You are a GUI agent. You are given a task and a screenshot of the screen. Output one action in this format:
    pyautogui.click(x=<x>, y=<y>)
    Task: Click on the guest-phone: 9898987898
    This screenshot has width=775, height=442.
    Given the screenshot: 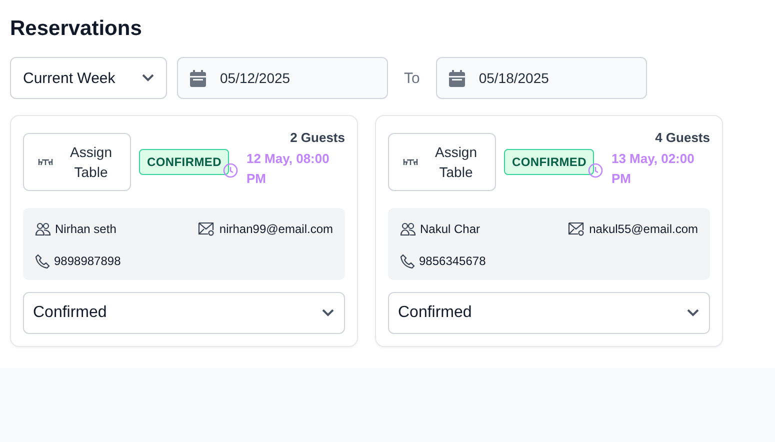 What is the action you would take?
    pyautogui.click(x=87, y=261)
    